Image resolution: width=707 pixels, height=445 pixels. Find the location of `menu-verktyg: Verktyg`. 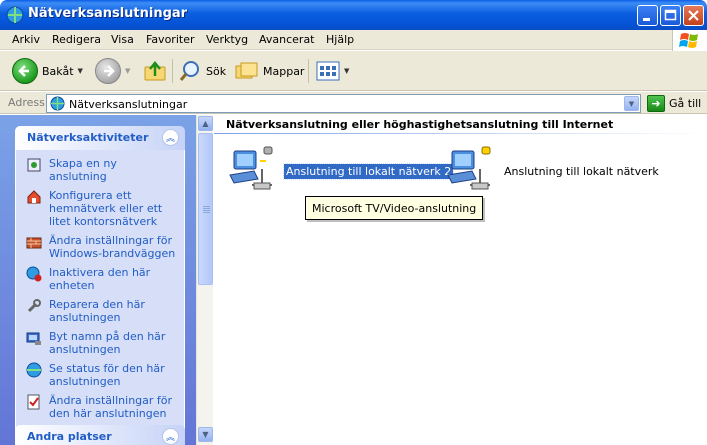

menu-verktyg: Verktyg is located at coordinates (227, 39).